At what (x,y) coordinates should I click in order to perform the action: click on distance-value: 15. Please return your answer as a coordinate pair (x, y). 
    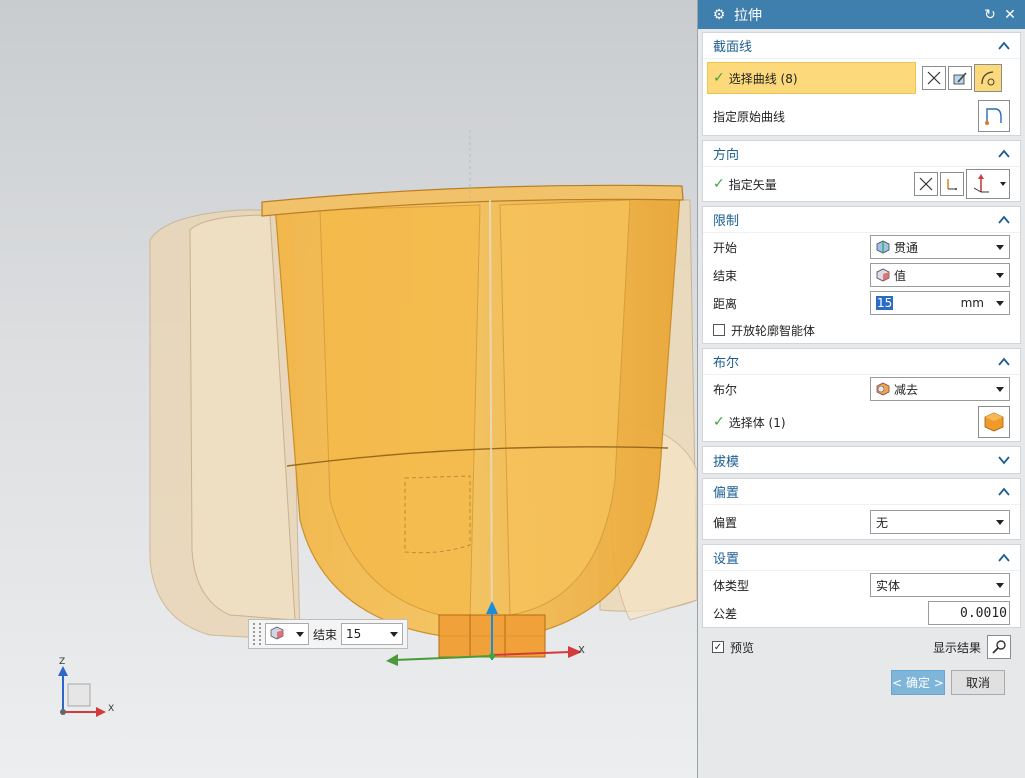
    Looking at the image, I should click on (885, 303).